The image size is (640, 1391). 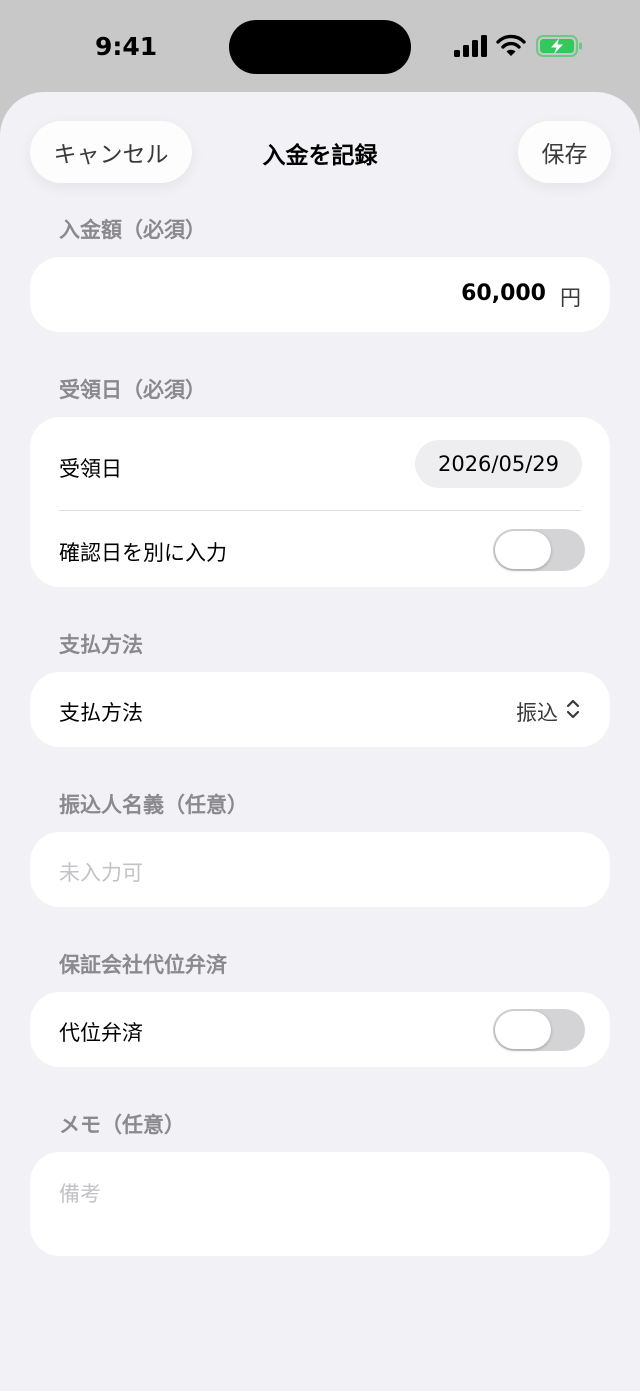 I want to click on subrogation-toggle, so click(x=539, y=1030).